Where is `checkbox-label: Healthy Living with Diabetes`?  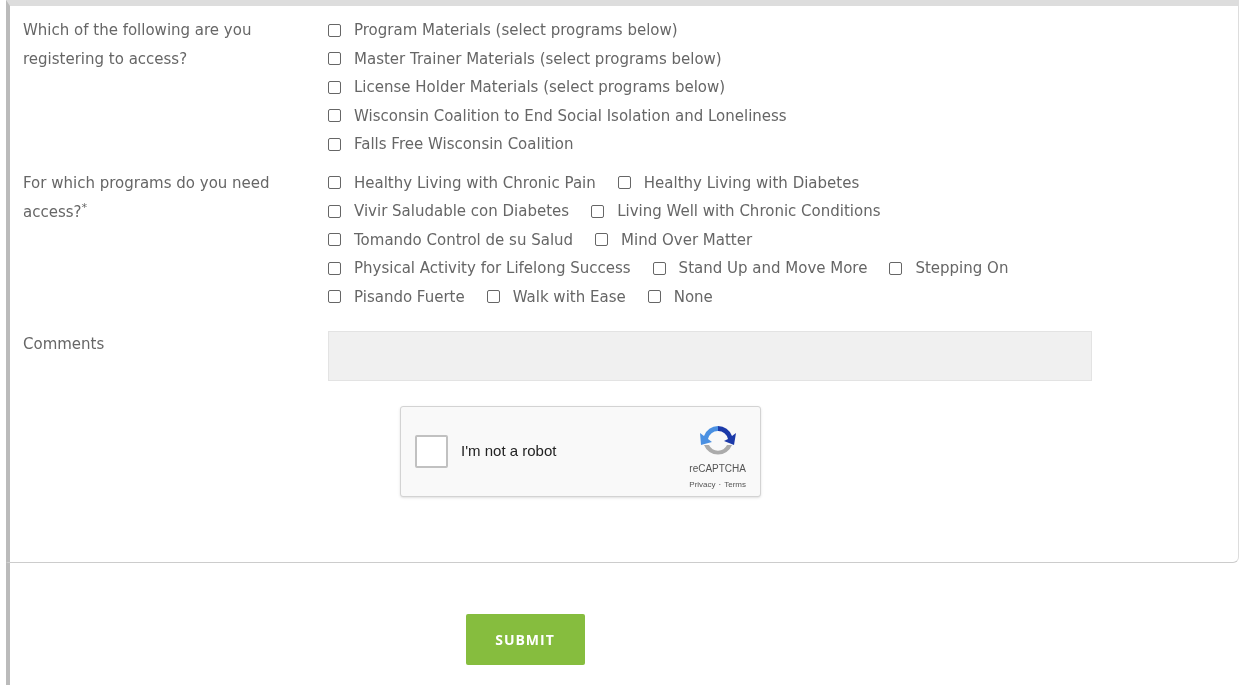 checkbox-label: Healthy Living with Diabetes is located at coordinates (751, 183).